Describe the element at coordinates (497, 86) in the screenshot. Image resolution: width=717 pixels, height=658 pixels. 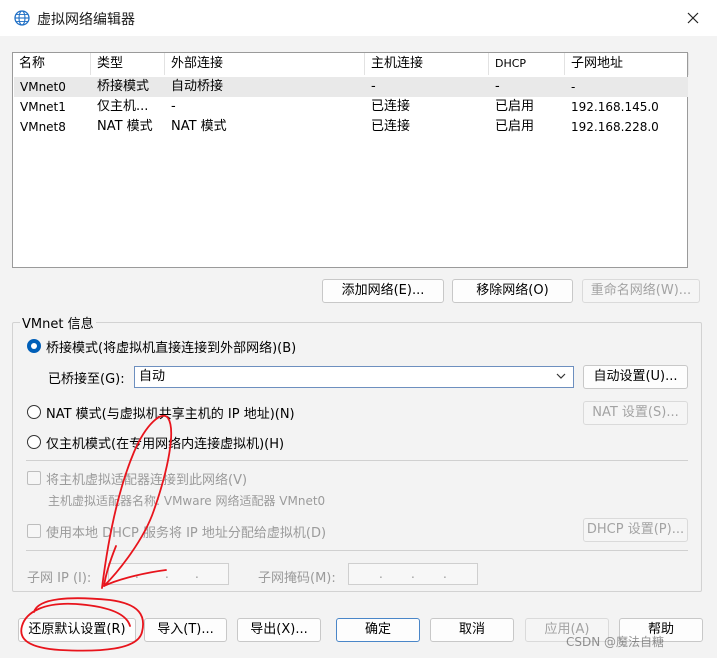
I see `cell-dhcp: -` at that location.